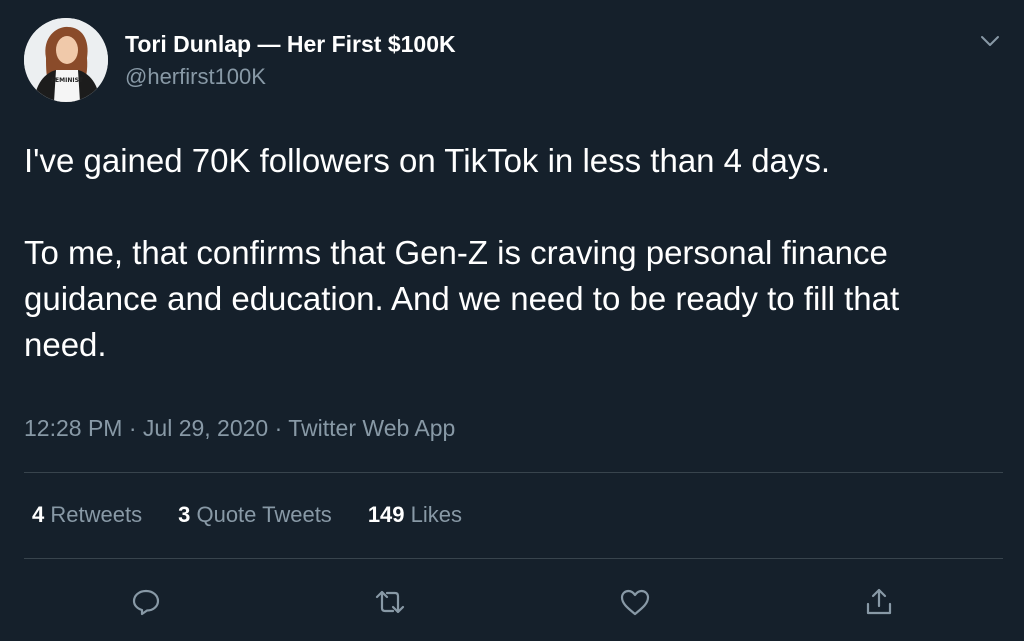  What do you see at coordinates (73, 428) in the screenshot?
I see `tweet-time: 12:28 PM` at bounding box center [73, 428].